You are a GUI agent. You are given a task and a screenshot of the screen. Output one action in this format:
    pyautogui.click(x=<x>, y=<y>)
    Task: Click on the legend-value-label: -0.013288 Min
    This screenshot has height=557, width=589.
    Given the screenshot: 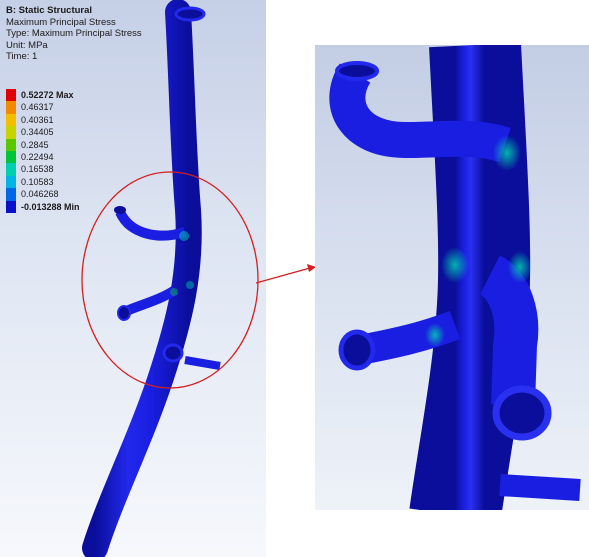 What is the action you would take?
    pyautogui.click(x=50, y=206)
    